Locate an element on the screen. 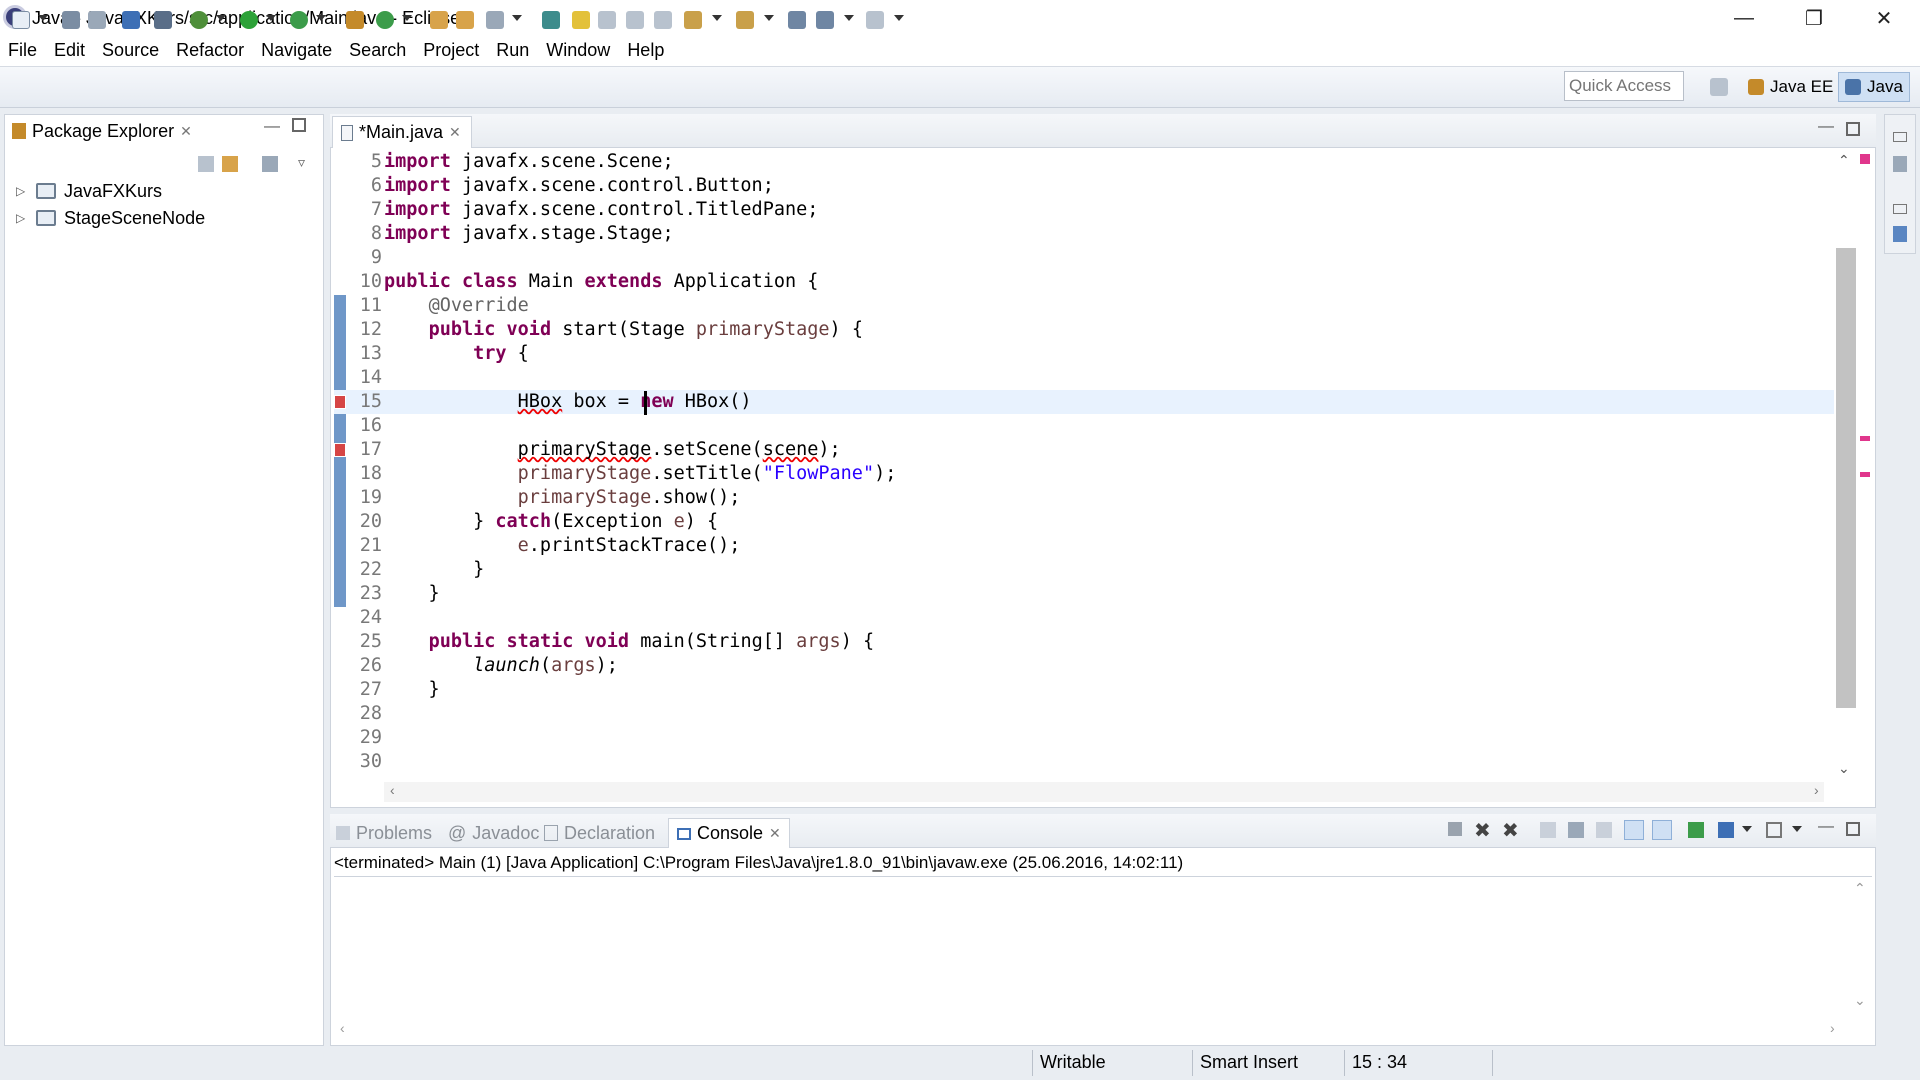  tab-problems: Problems is located at coordinates (384, 833).